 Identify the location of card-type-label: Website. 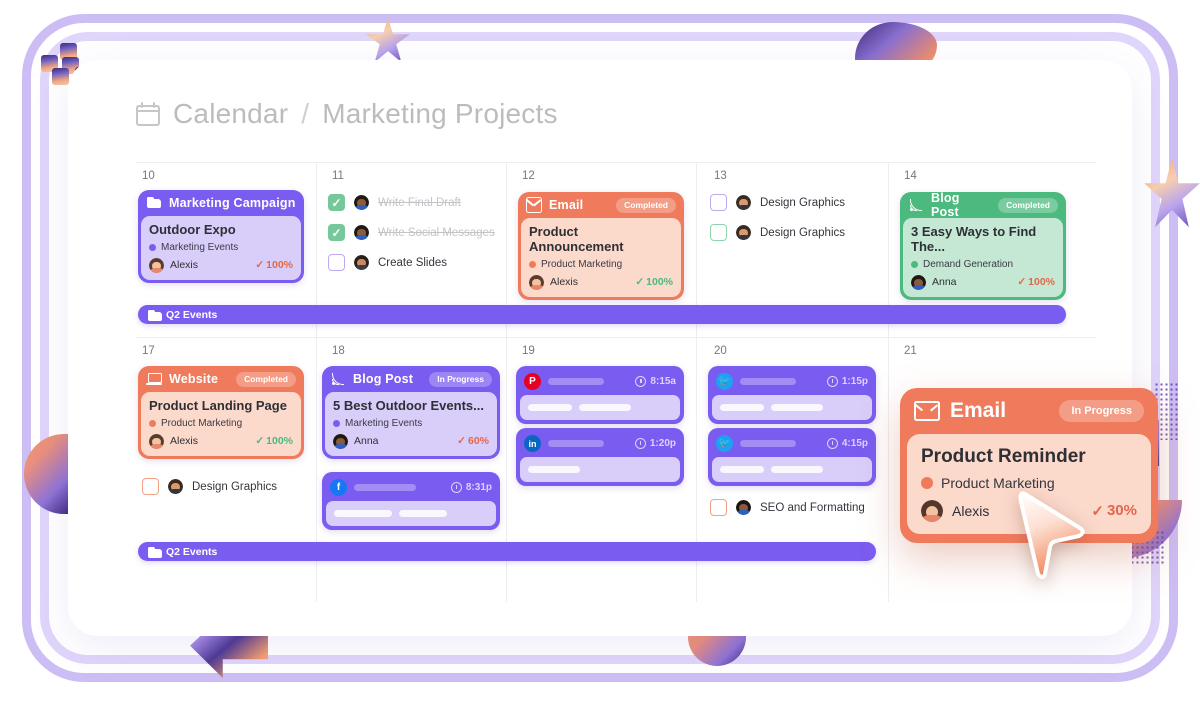
(194, 379).